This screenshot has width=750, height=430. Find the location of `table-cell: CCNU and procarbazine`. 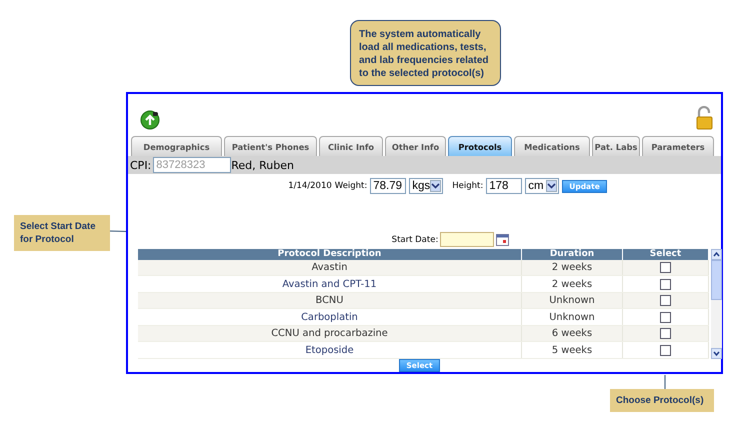

table-cell: CCNU and procarbazine is located at coordinates (330, 333).